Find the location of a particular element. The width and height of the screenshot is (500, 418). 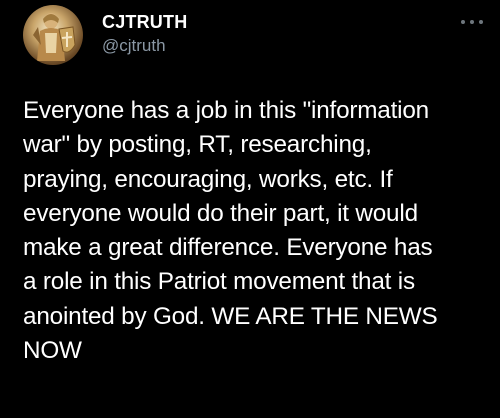

user-handle: @cjtruth is located at coordinates (144, 46).